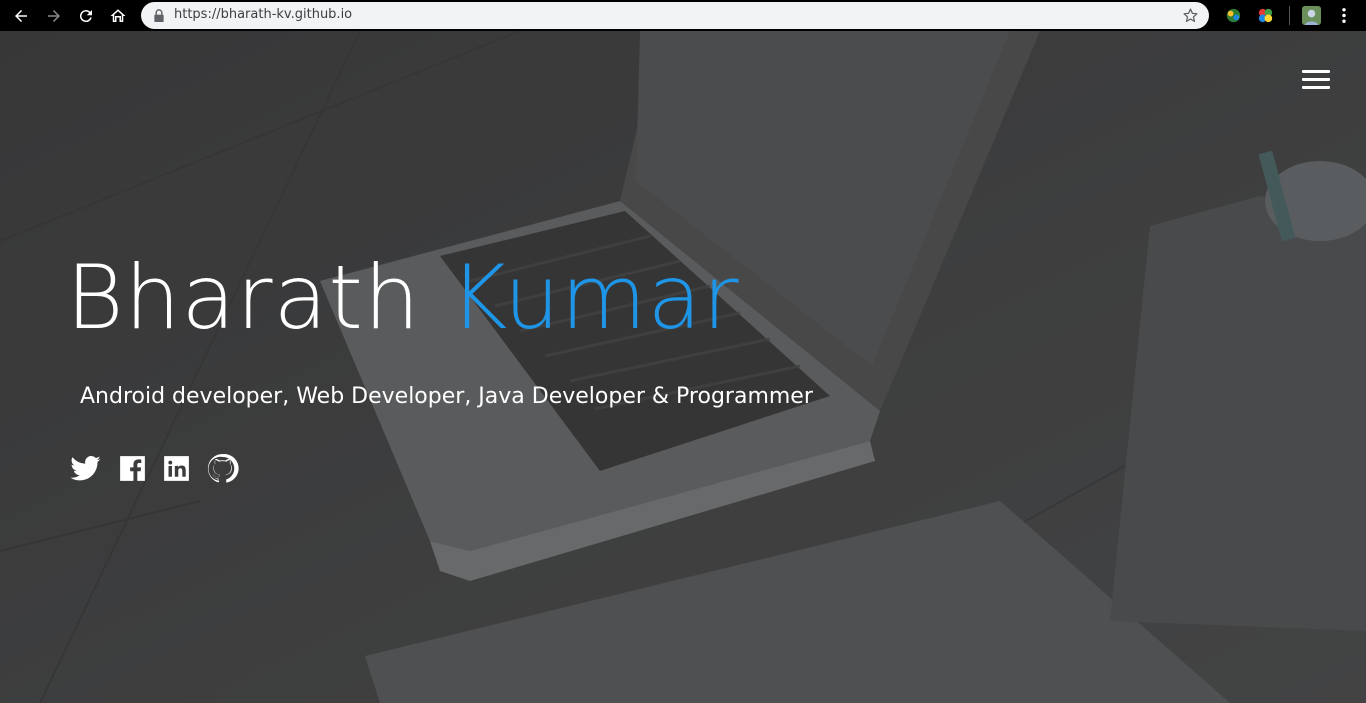  Describe the element at coordinates (21, 16) in the screenshot. I see `back-icon` at that location.